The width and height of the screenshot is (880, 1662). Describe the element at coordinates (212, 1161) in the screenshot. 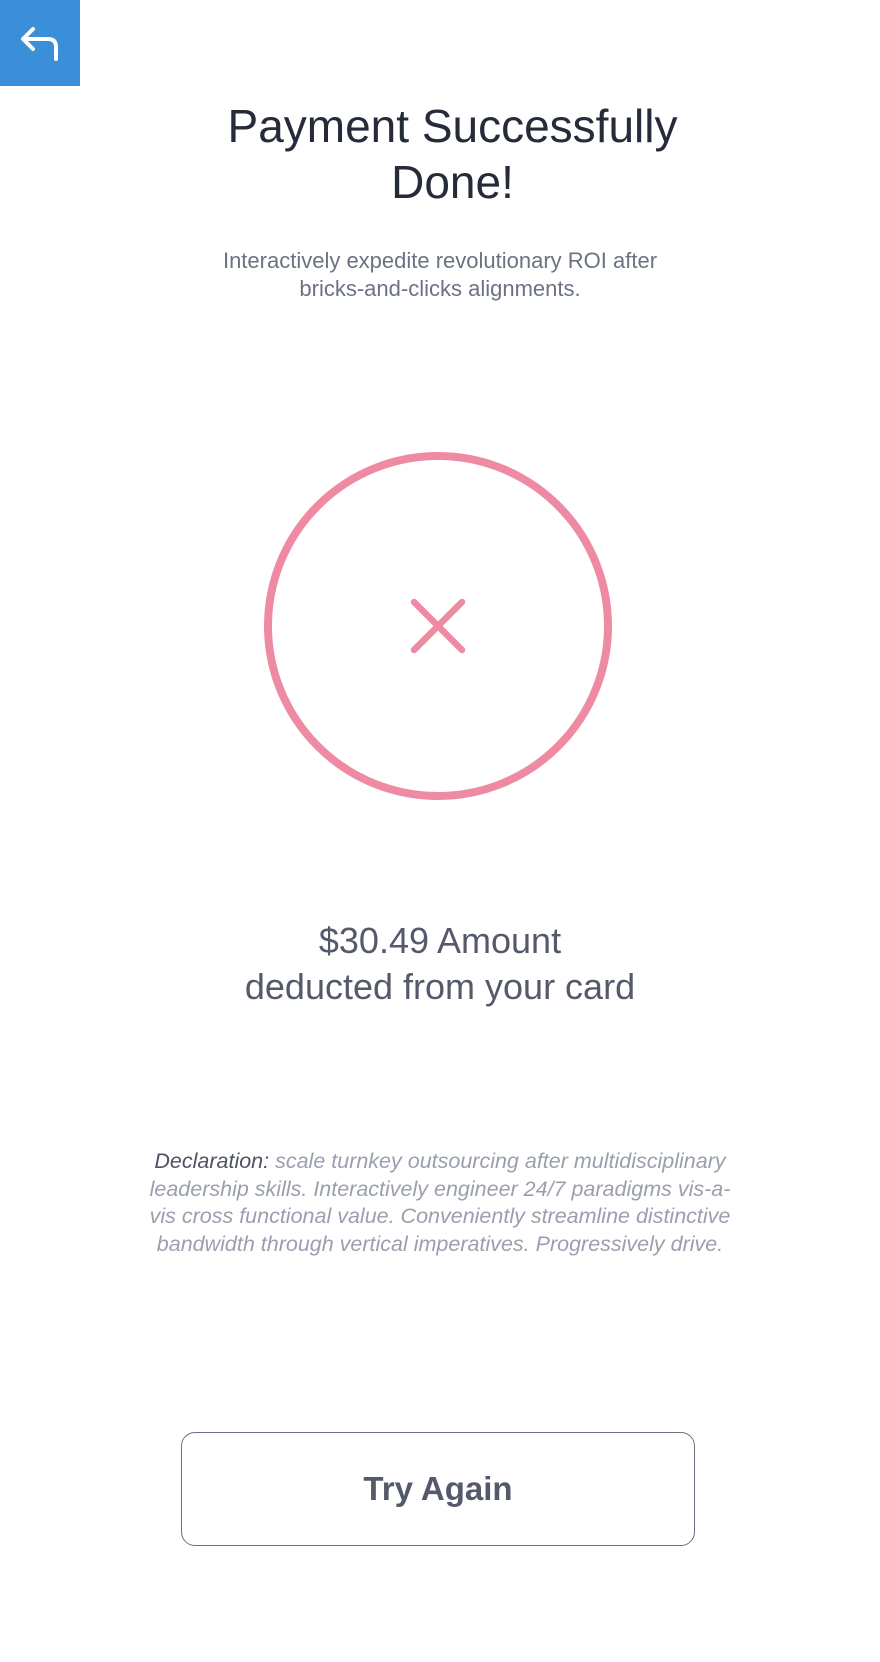

I see `declaration-label: Declaration:` at that location.